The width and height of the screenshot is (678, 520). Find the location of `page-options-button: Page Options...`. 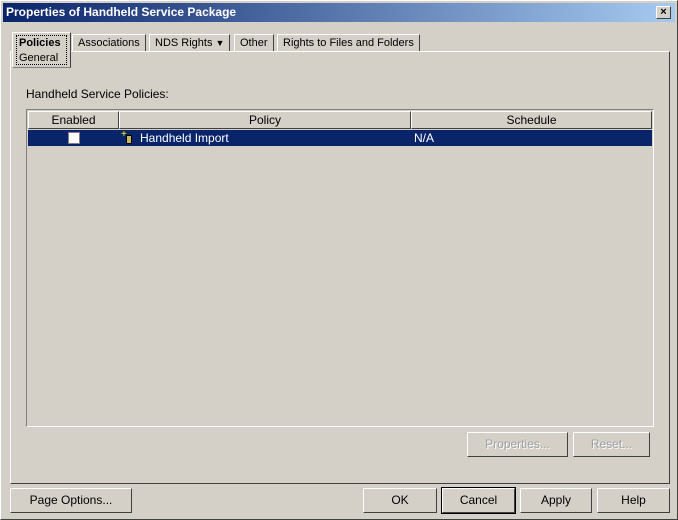

page-options-button: Page Options... is located at coordinates (71, 500).